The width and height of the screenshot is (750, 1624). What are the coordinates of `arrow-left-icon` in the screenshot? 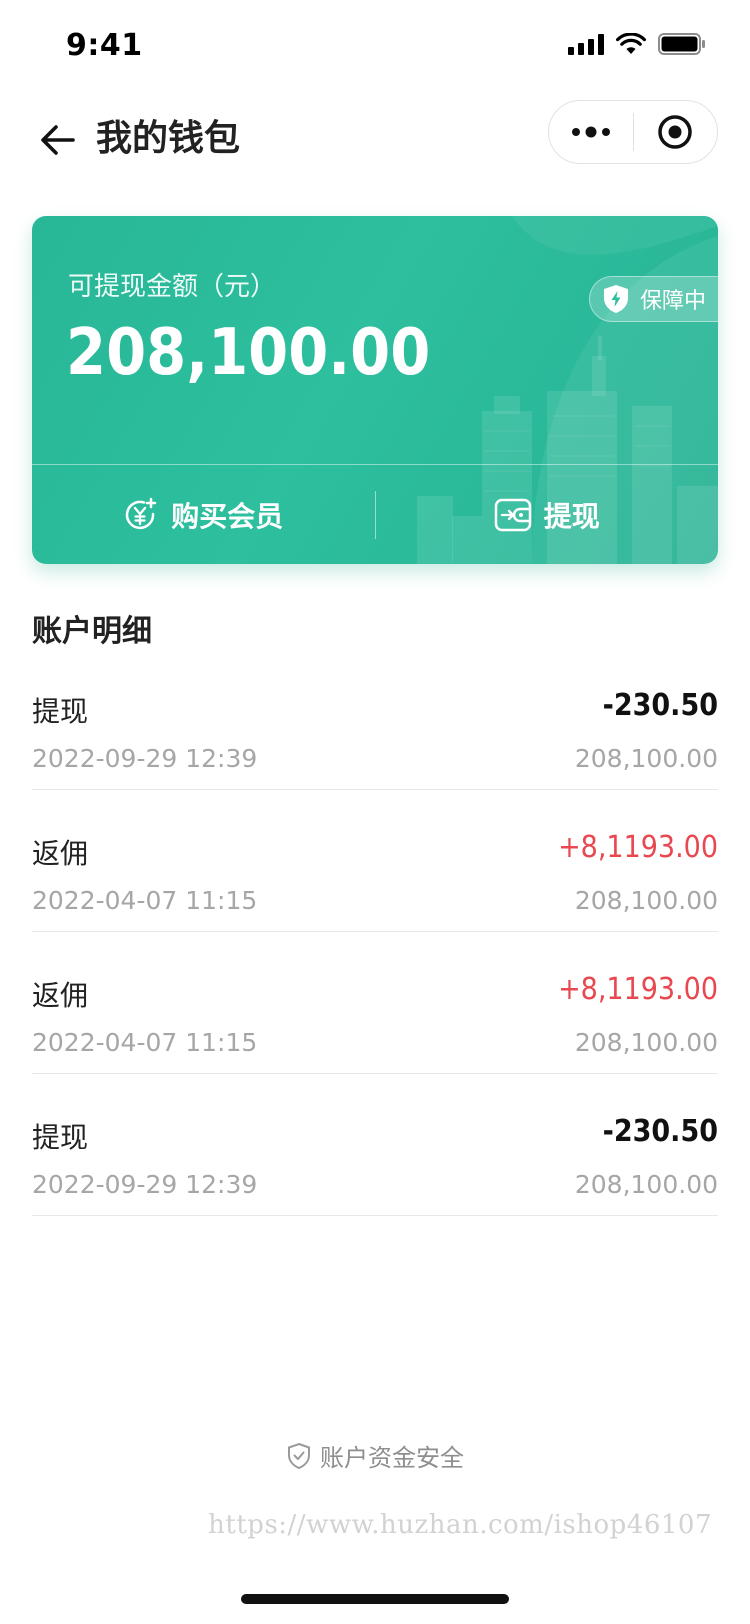 It's located at (58, 140).